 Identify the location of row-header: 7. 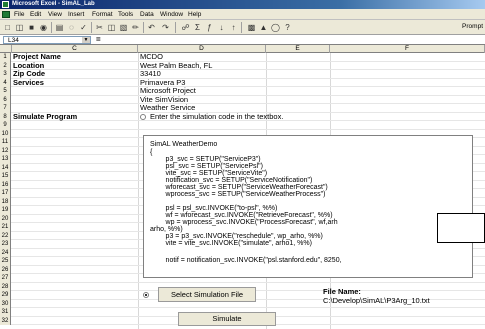
(5, 108).